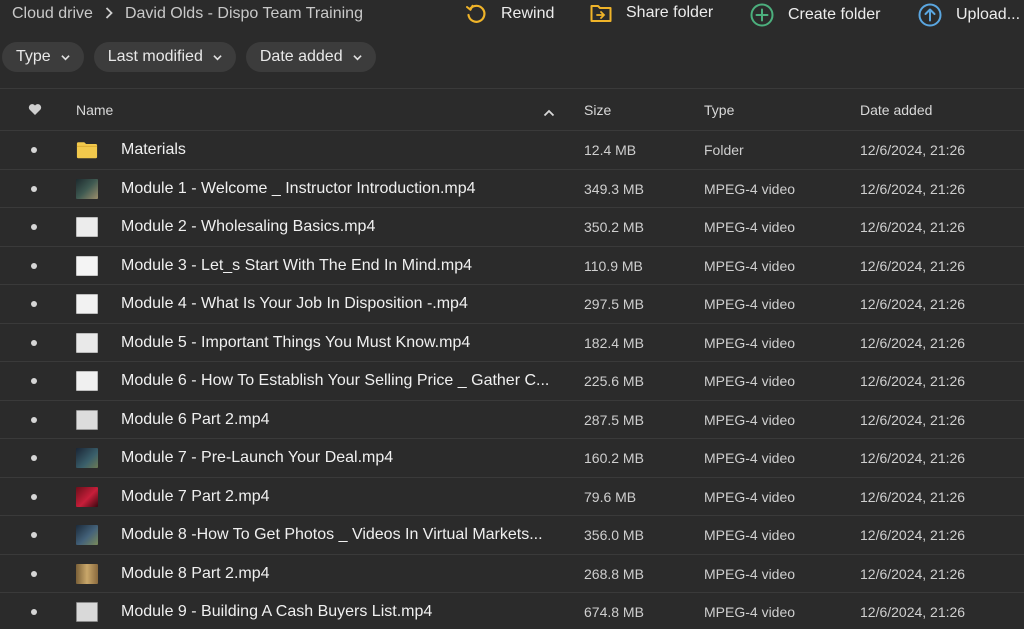 This screenshot has width=1024, height=629. I want to click on rewind-label: Rewind, so click(528, 13).